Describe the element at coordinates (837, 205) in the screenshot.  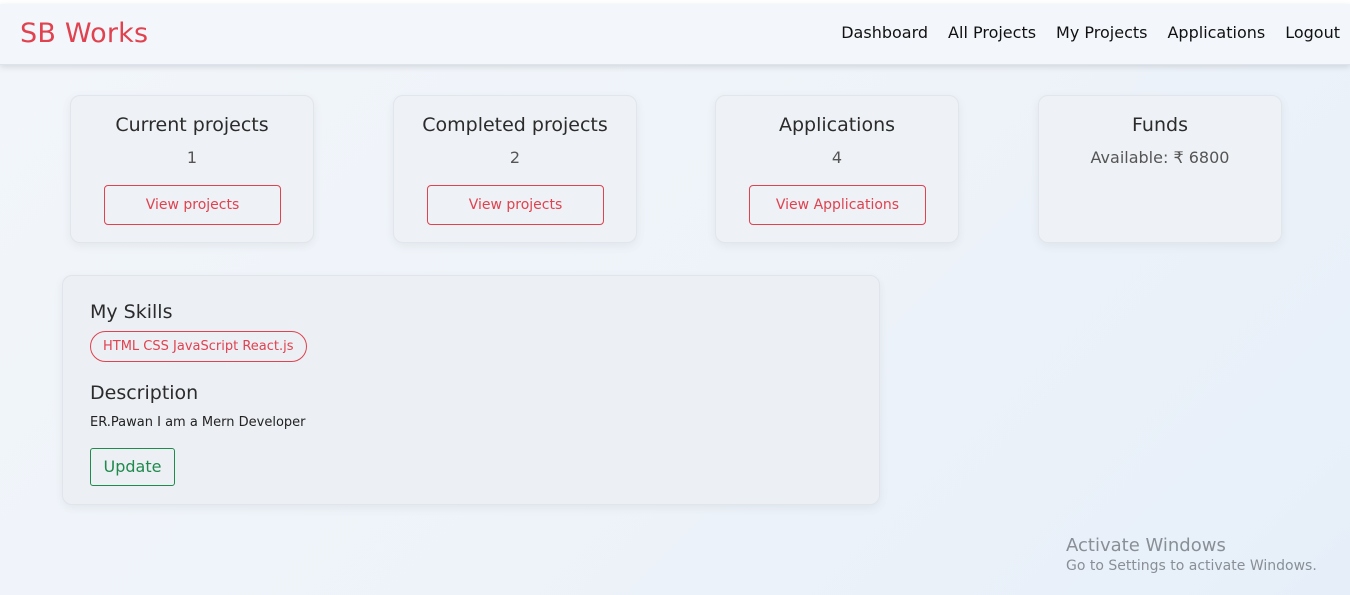
I see `view-applications-button: View Applications` at that location.